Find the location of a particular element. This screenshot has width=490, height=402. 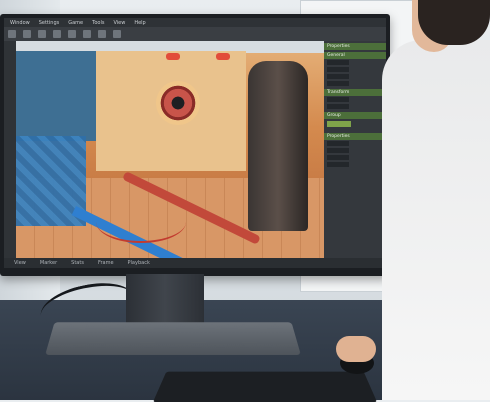

toolbar is located at coordinates (195, 34).